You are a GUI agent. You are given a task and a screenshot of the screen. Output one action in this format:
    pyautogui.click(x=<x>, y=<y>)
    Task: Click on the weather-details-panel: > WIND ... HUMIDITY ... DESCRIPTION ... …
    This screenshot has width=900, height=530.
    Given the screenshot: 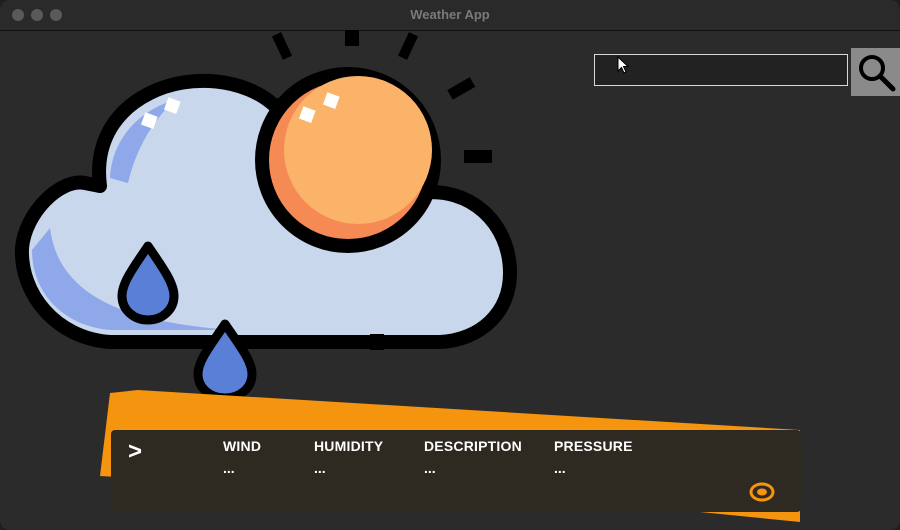 What is the action you would take?
    pyautogui.click(x=456, y=471)
    